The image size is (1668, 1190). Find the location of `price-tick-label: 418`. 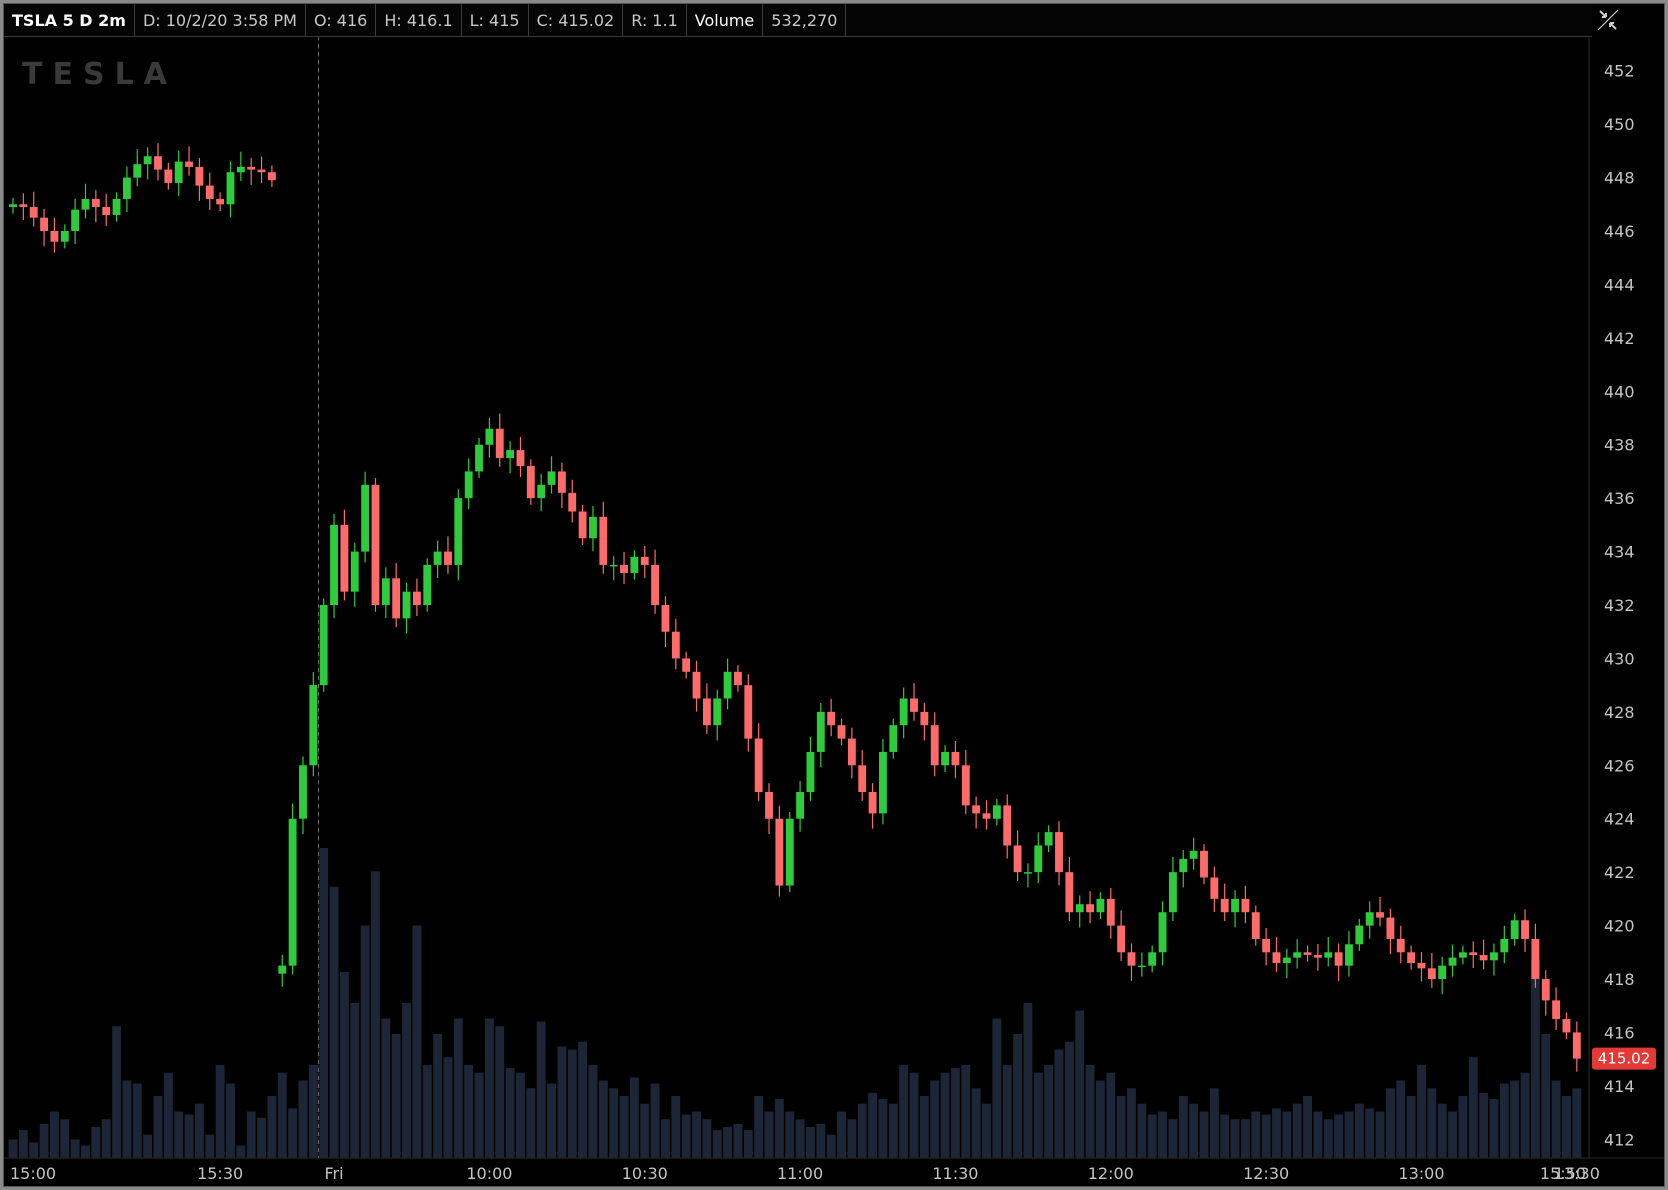

price-tick-label: 418 is located at coordinates (1619, 979).